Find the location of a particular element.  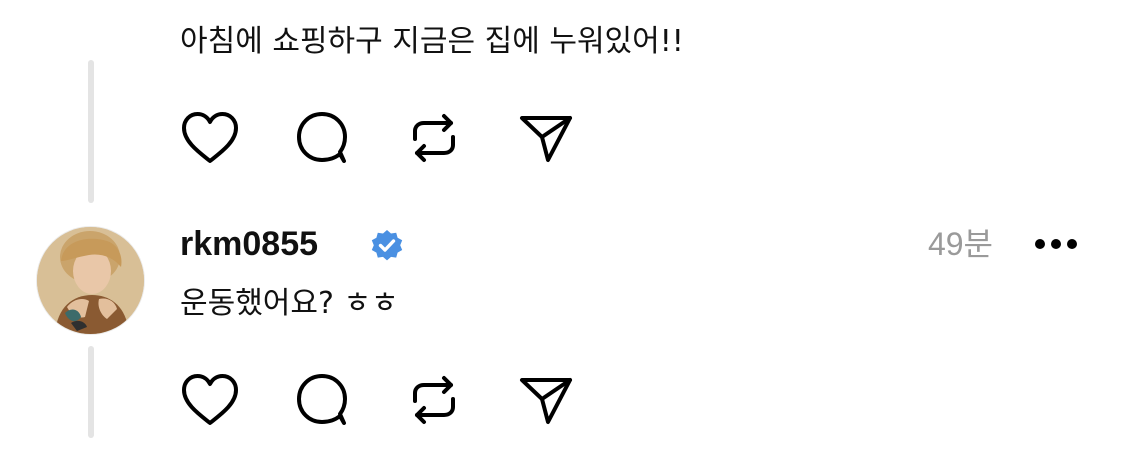

reply-body-text: 운동했어요? ㅎㅎ is located at coordinates (289, 303).